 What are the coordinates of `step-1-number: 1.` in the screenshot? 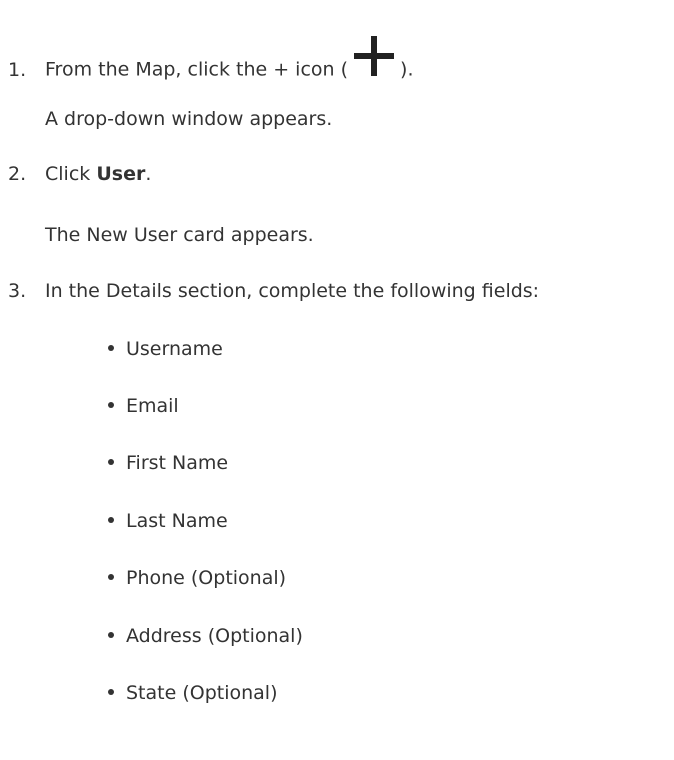 It's located at (17, 69).